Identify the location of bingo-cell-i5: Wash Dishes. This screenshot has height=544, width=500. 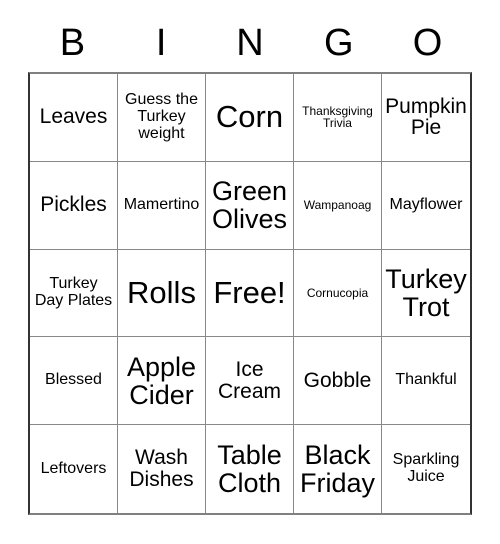
(162, 469).